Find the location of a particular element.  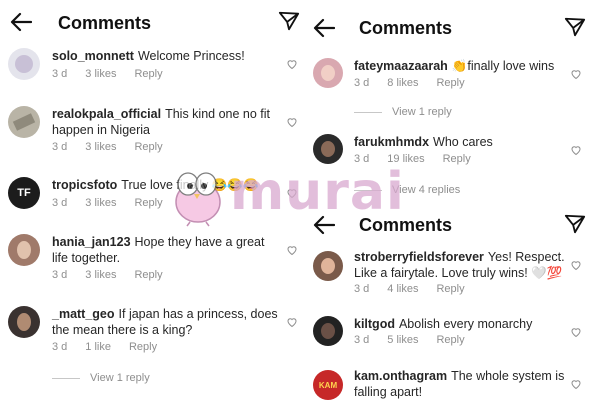

comment-meta: 3 d 8 likes Reply is located at coordinates (418, 83).